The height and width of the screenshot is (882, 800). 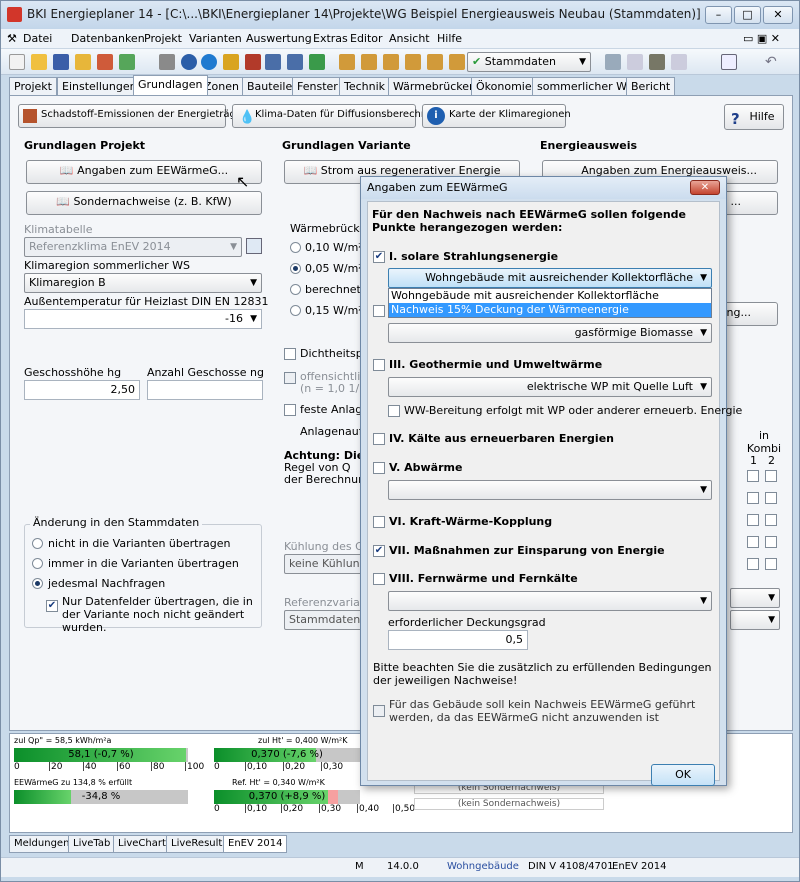 What do you see at coordinates (61, 62) in the screenshot?
I see `save-icon` at bounding box center [61, 62].